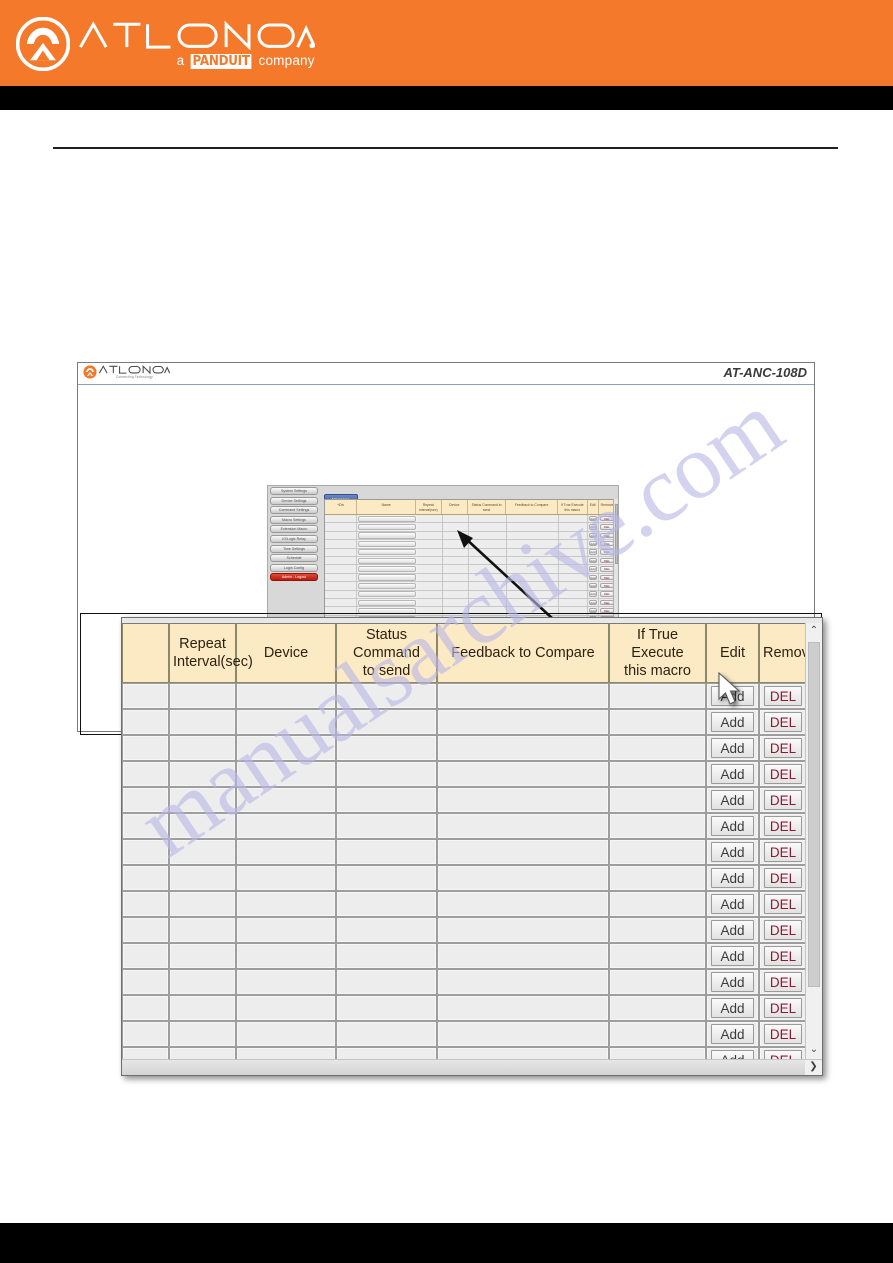  I want to click on sidebar-item-time-settings: Time Settings, so click(294, 548).